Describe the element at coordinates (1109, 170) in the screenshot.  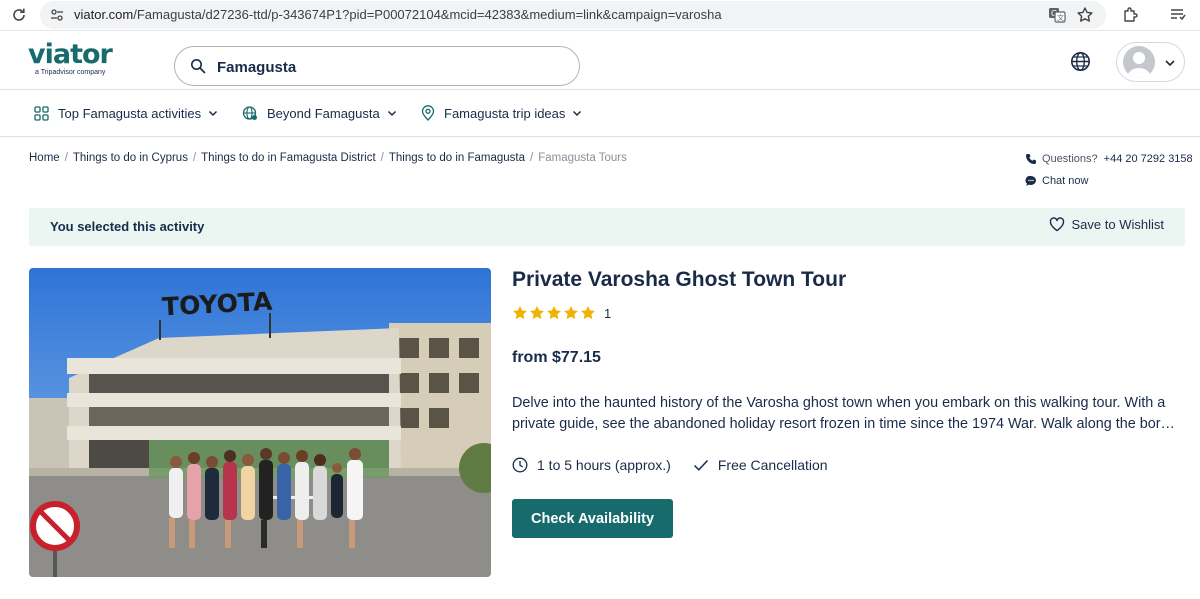
I see `contact-info: Questions? +44 20 7292 3158 Chat now` at that location.